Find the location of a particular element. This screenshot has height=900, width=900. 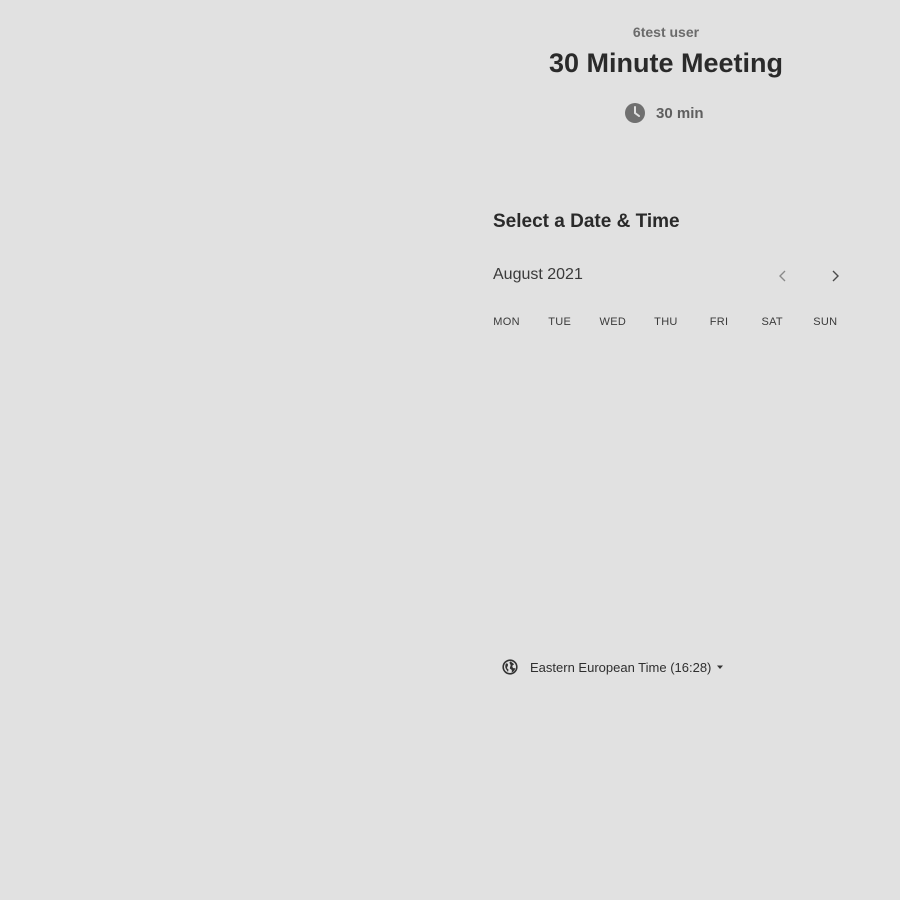

weekday-tue: TUE is located at coordinates (560, 322).